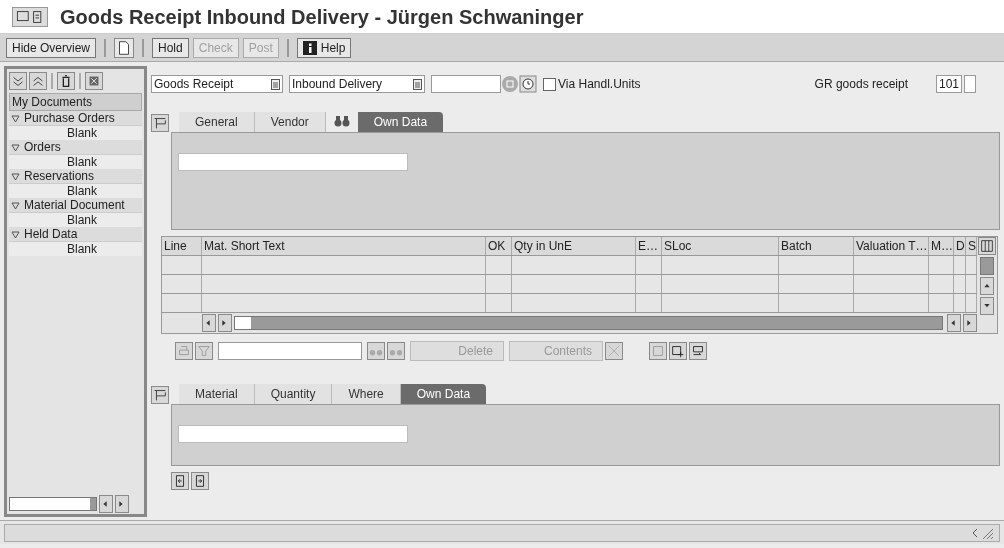 The image size is (1004, 548). I want to click on close-icon, so click(94, 81).